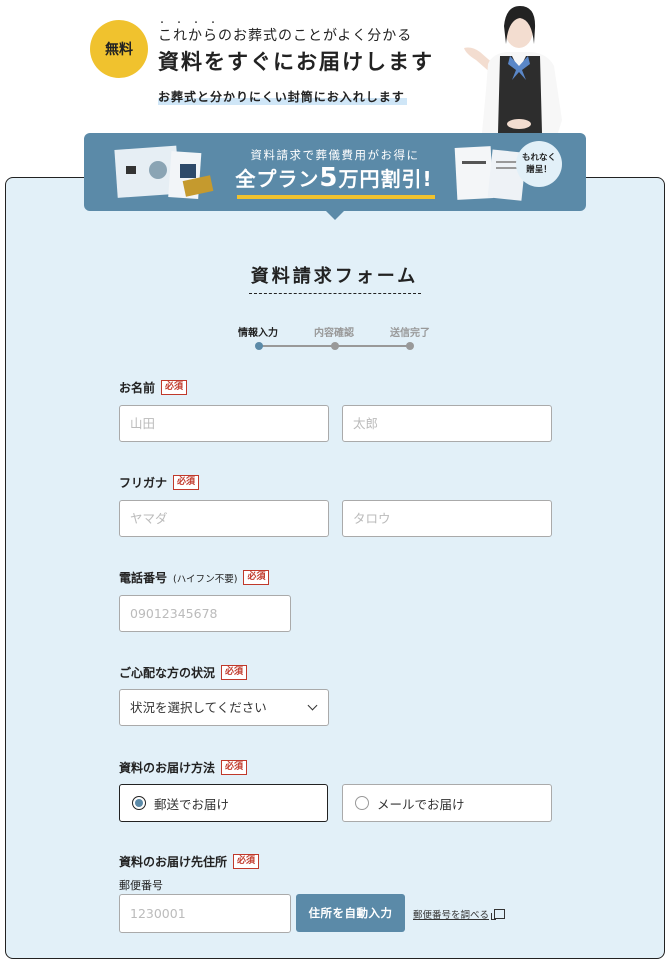  I want to click on auto-fill-address-button: 住所を自動入力, so click(350, 913).